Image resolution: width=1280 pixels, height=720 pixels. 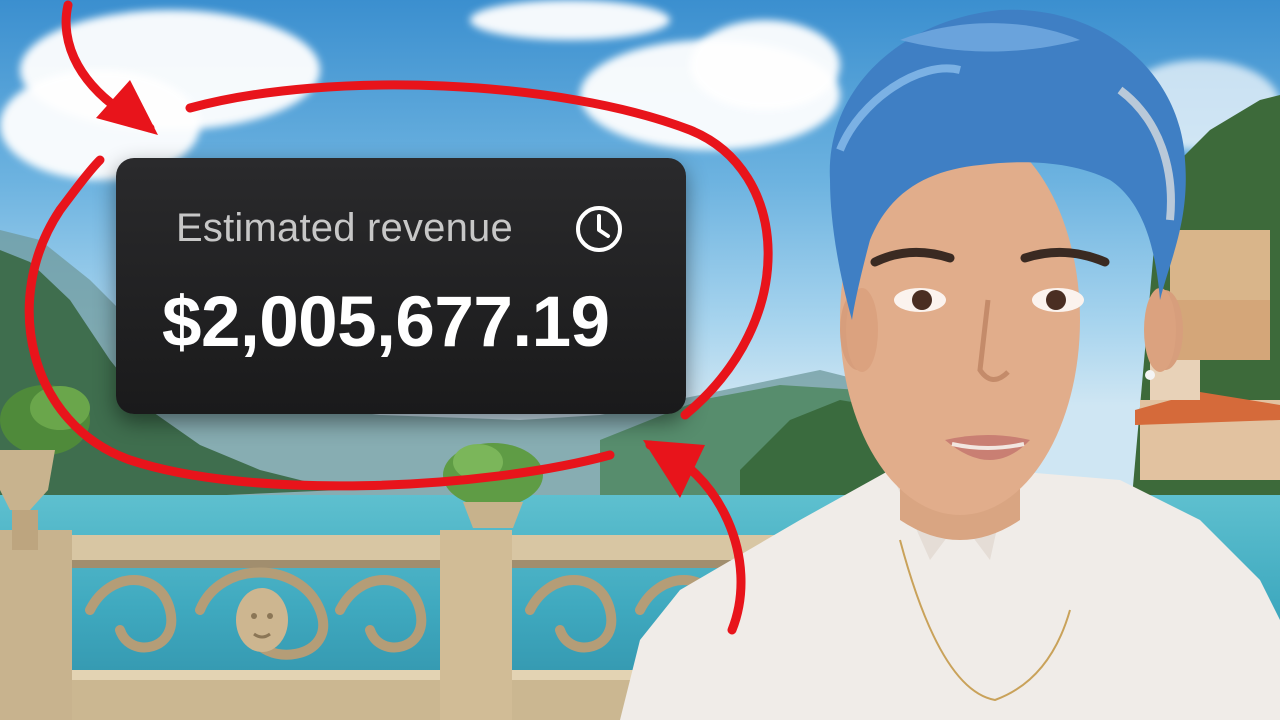 I want to click on revenue-card-title: Estimated revenue, so click(x=344, y=228).